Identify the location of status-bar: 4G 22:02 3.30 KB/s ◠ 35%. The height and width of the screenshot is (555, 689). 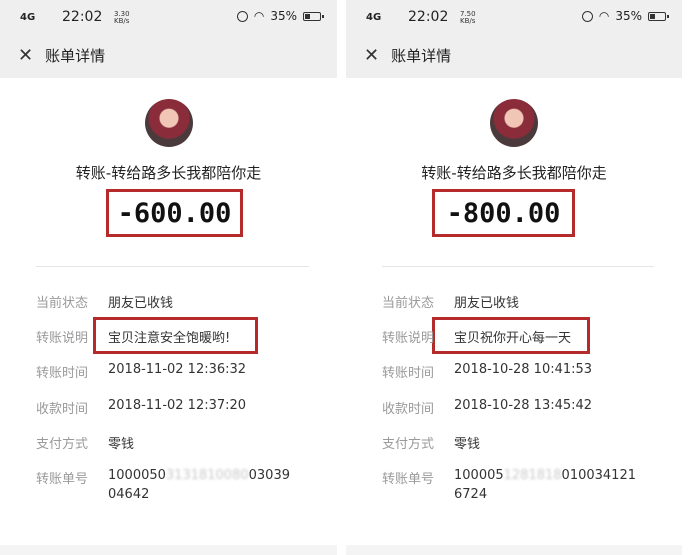
(172, 19).